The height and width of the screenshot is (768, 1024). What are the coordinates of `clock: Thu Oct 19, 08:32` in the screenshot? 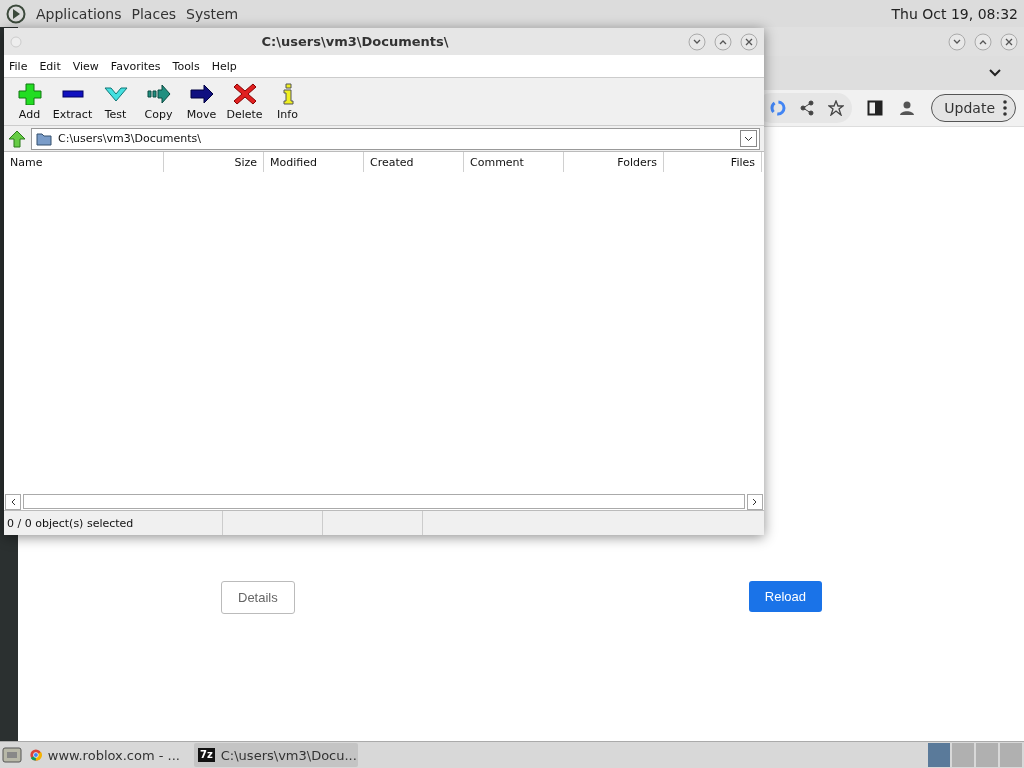 It's located at (954, 13).